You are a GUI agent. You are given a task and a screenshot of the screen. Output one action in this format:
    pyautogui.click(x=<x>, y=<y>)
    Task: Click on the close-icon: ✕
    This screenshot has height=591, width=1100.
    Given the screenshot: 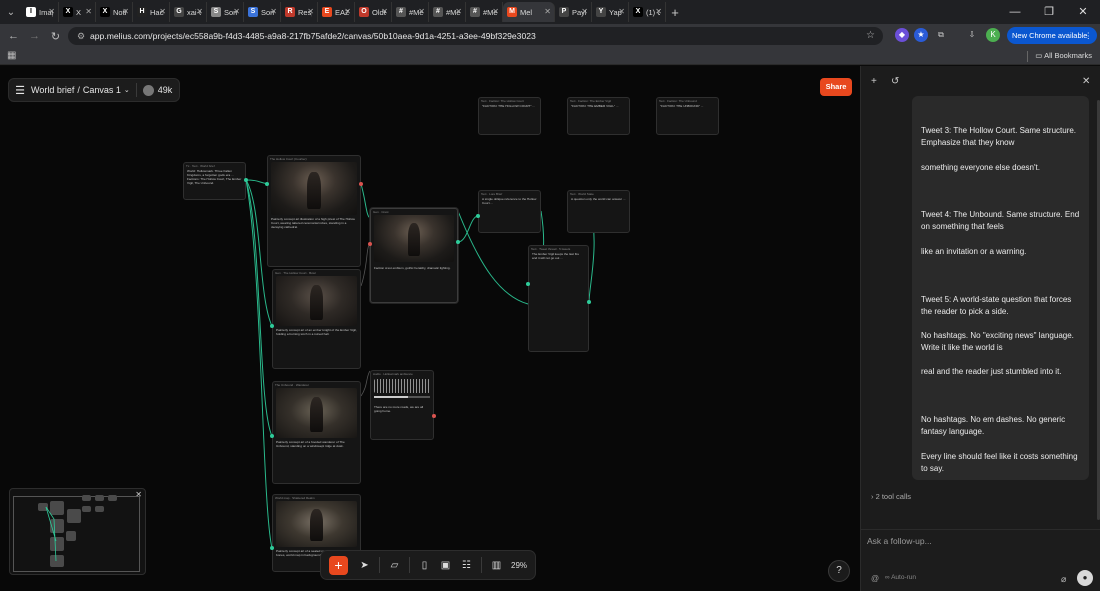 What is the action you would take?
    pyautogui.click(x=1086, y=81)
    